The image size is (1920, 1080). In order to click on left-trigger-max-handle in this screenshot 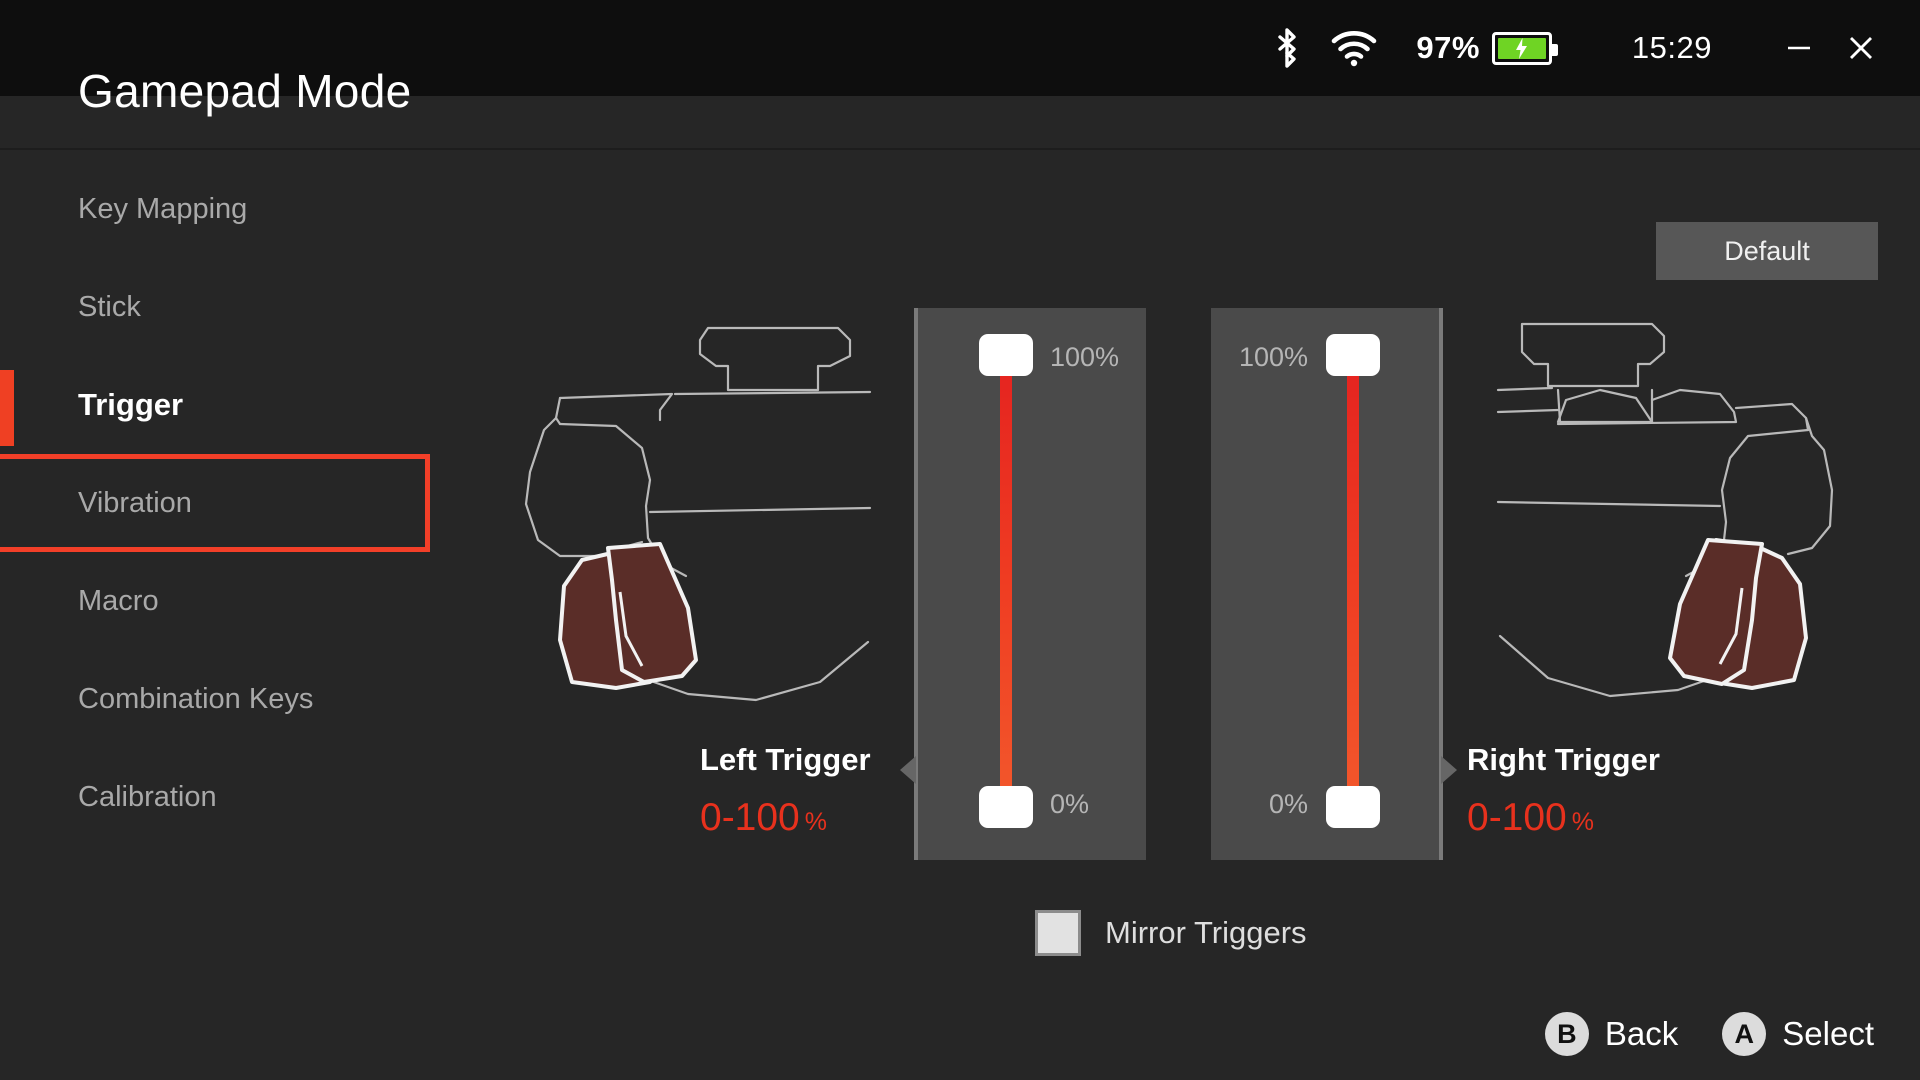, I will do `click(1006, 355)`.